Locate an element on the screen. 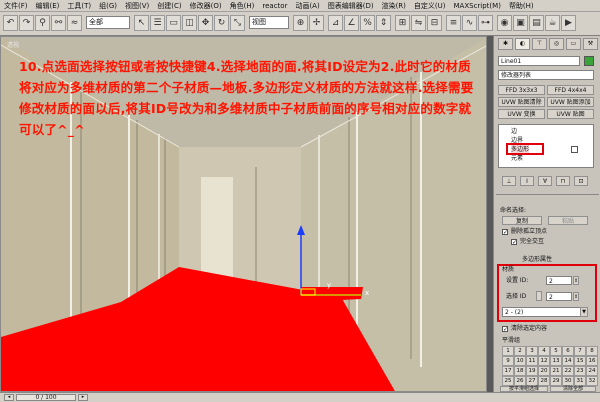 Image resolution: width=600 pixels, height=402 pixels. modifier-list-dropdown: 修改器列表 is located at coordinates (546, 75).